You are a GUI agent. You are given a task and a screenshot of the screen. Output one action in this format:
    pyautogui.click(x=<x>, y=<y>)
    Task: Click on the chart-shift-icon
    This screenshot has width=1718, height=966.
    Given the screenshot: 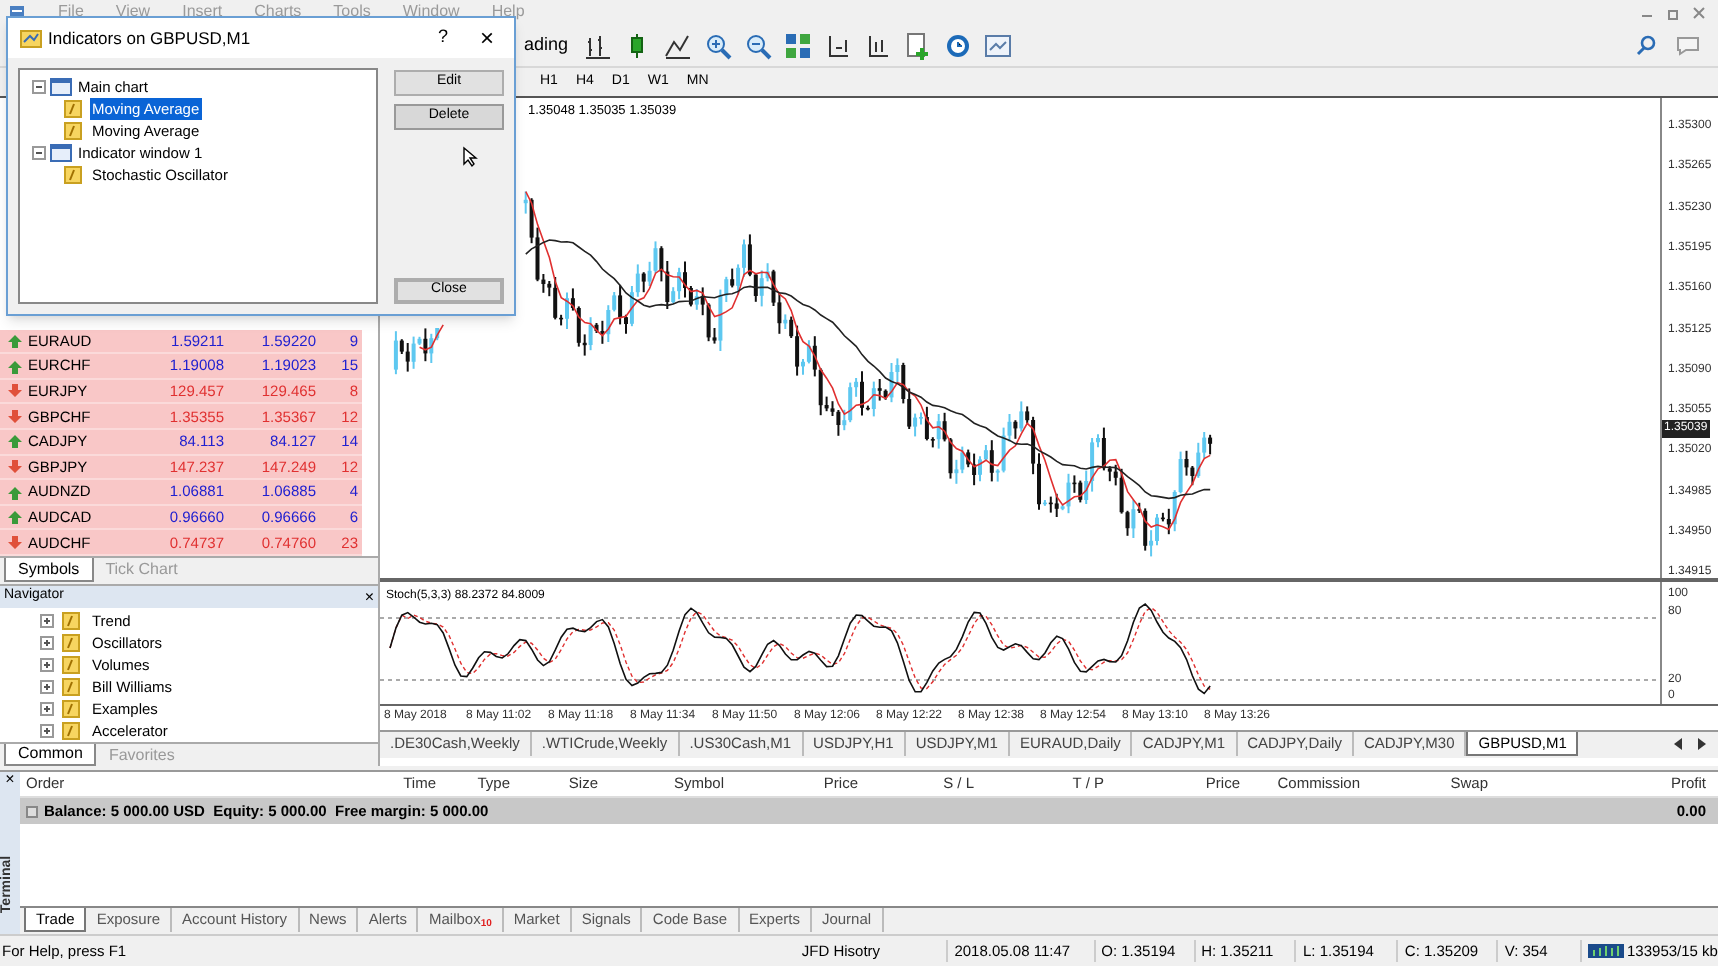 What is the action you would take?
    pyautogui.click(x=838, y=45)
    